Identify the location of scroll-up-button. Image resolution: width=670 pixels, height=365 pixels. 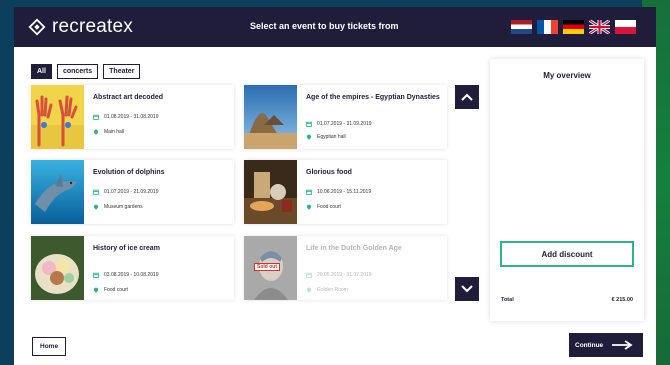
(467, 97).